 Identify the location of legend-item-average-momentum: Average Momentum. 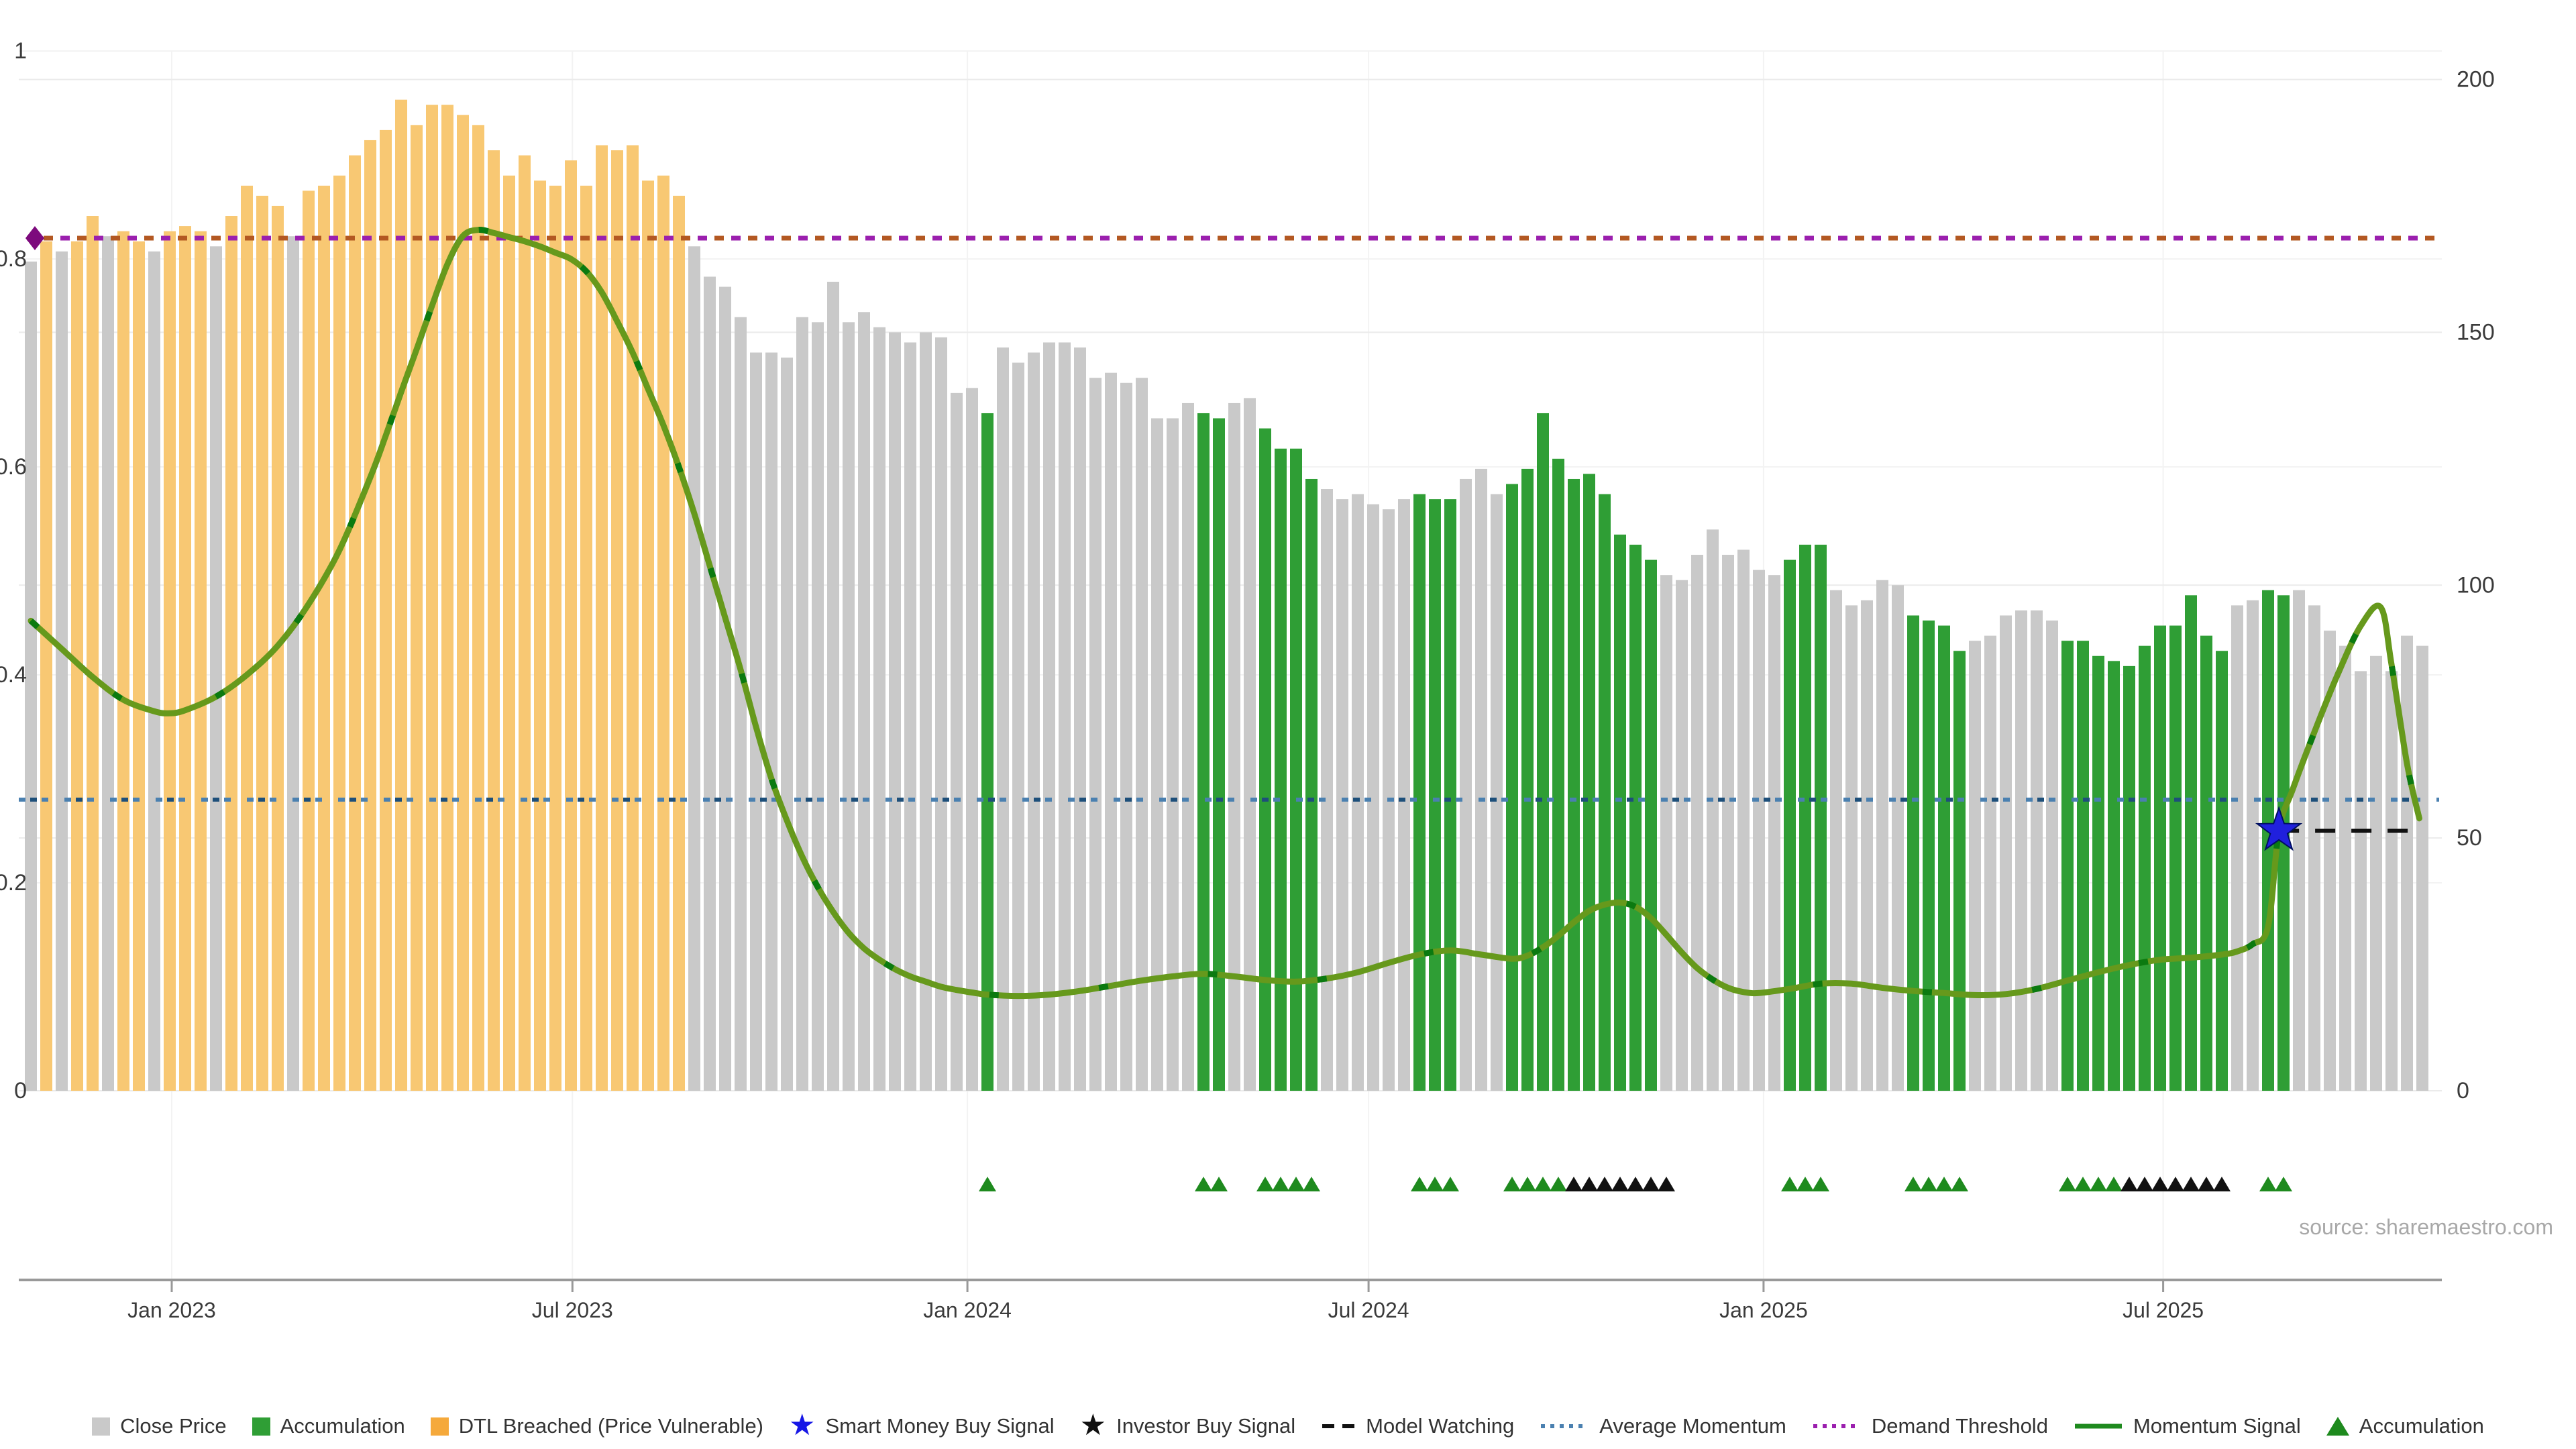
(1663, 1426).